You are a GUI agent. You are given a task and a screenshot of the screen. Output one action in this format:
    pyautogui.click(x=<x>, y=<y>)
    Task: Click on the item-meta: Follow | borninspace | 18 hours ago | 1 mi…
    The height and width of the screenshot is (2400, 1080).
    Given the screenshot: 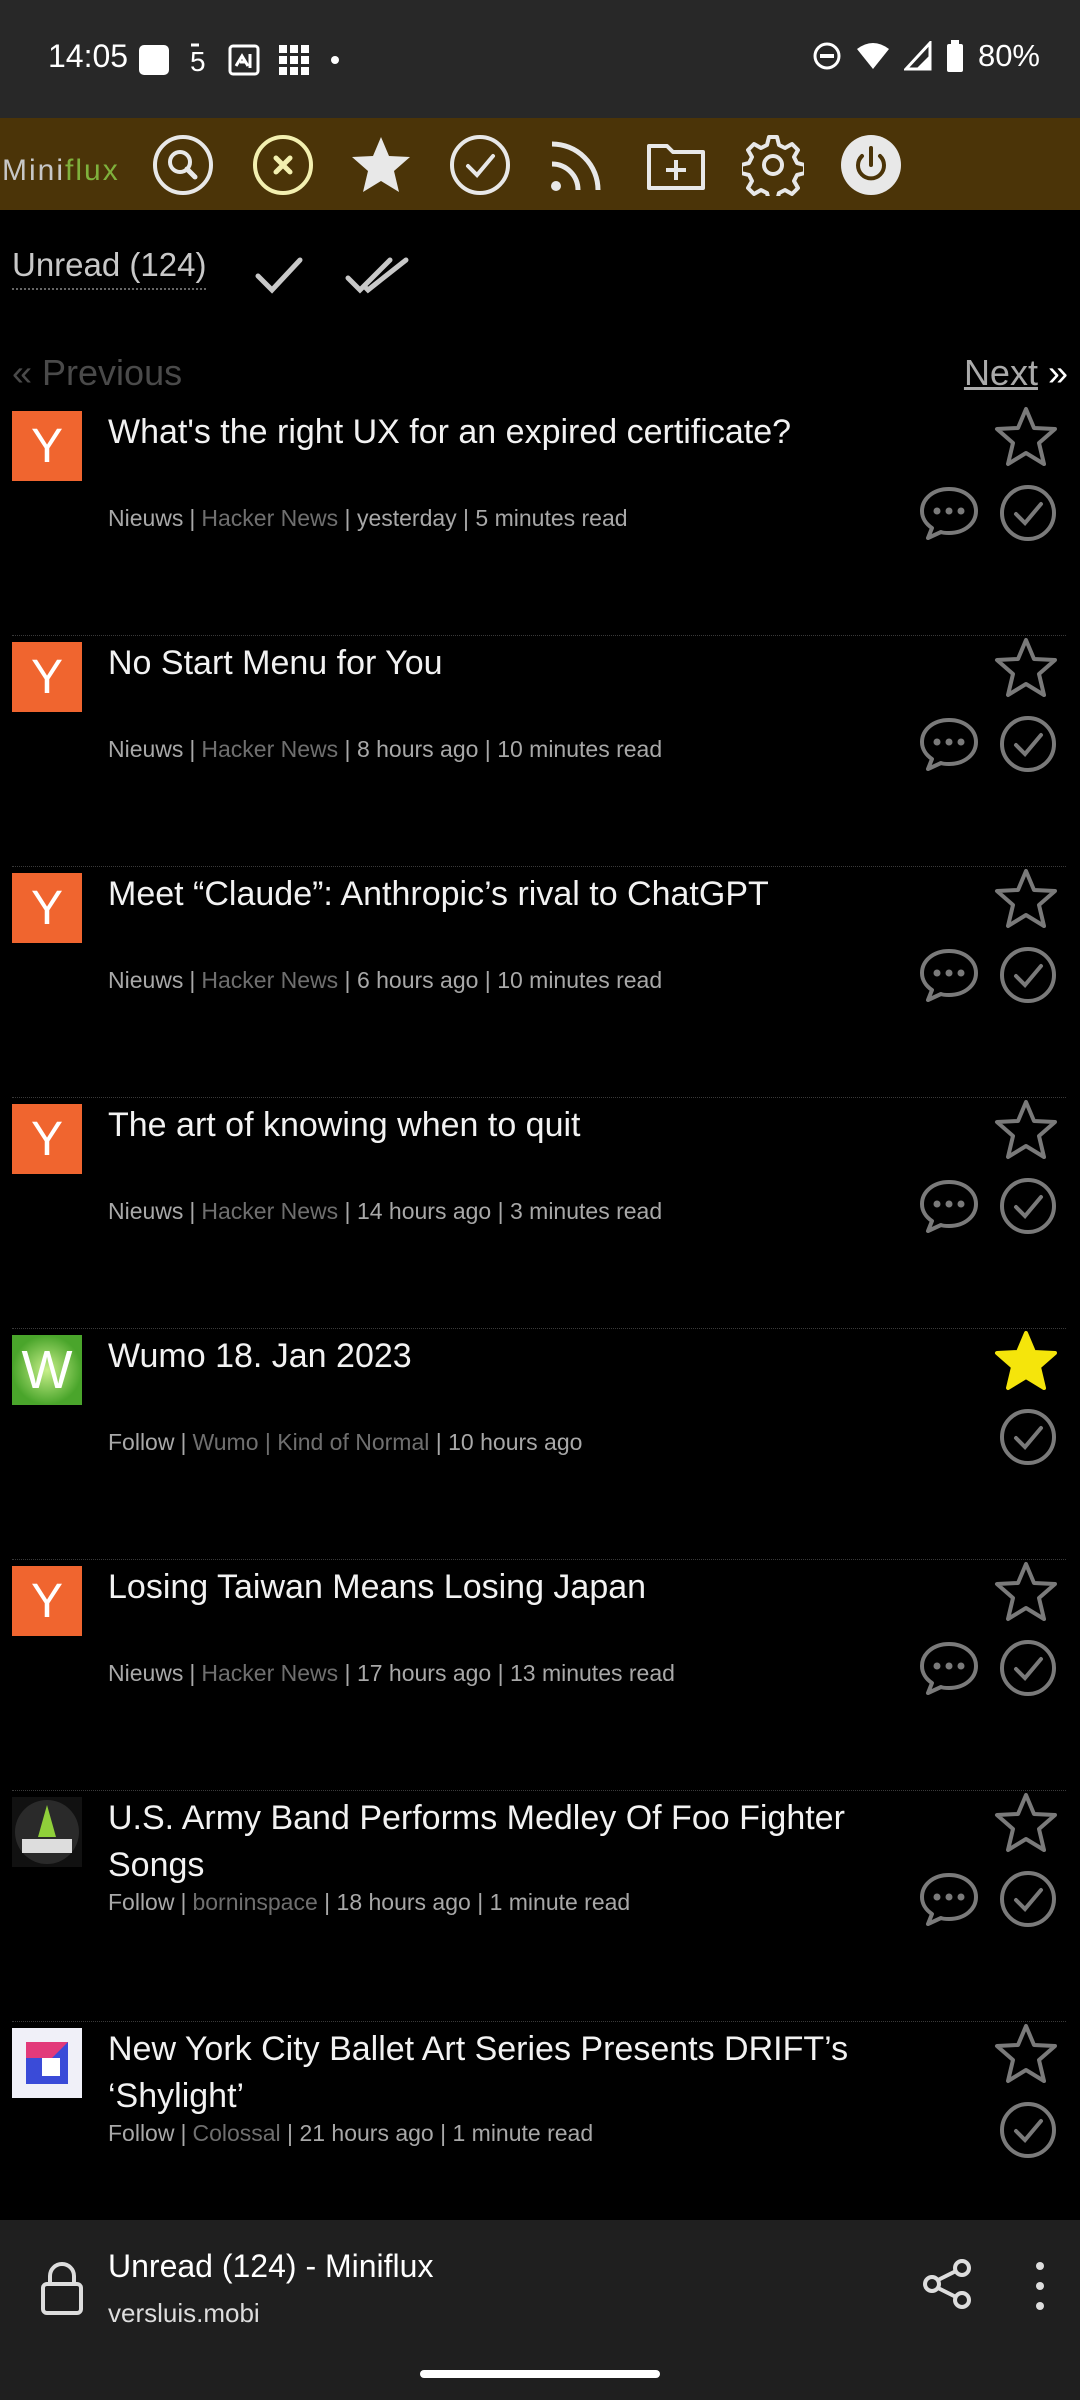 What is the action you would take?
    pyautogui.click(x=369, y=1902)
    